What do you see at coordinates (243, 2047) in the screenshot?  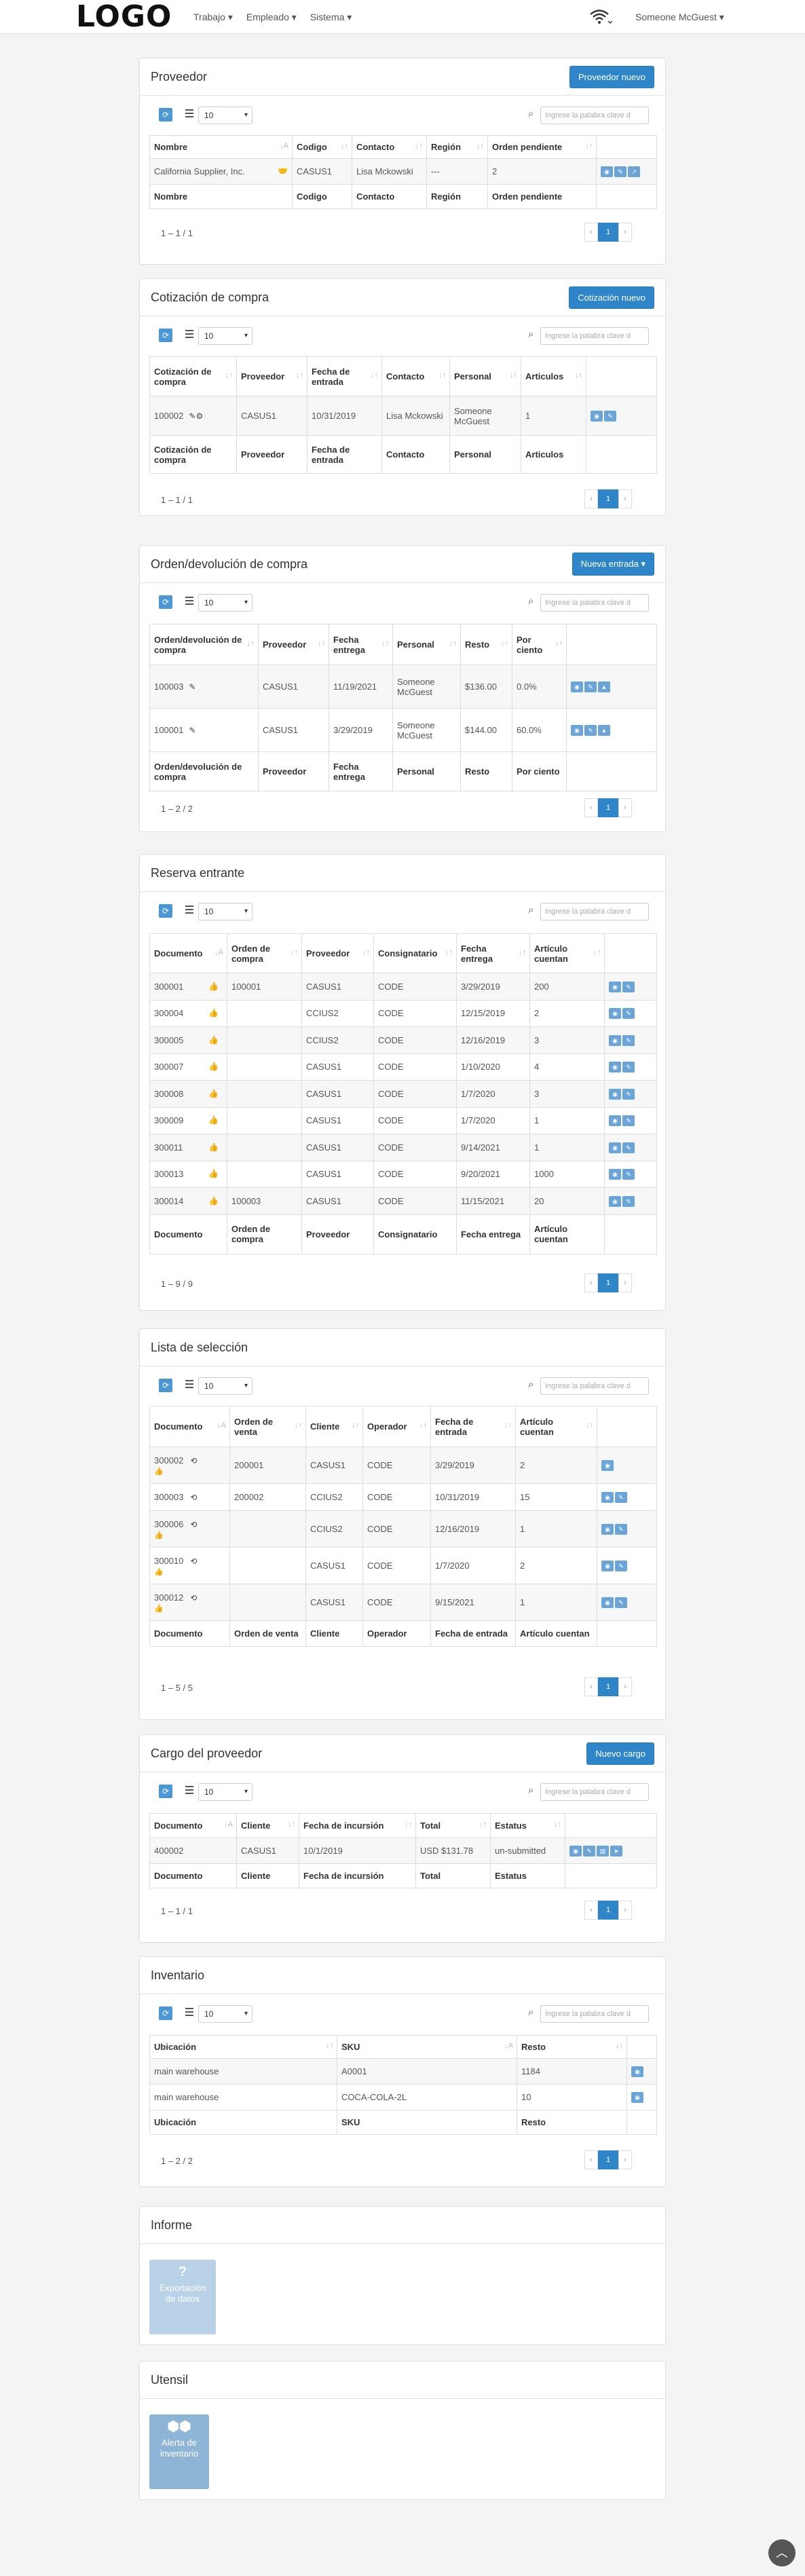 I see `col-header: Ubicación ↓↑` at bounding box center [243, 2047].